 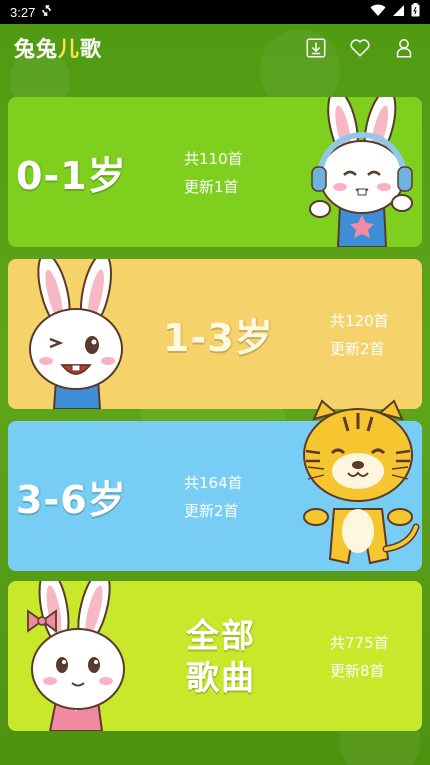 What do you see at coordinates (71, 500) in the screenshot?
I see `card-age-label: 3-6岁` at bounding box center [71, 500].